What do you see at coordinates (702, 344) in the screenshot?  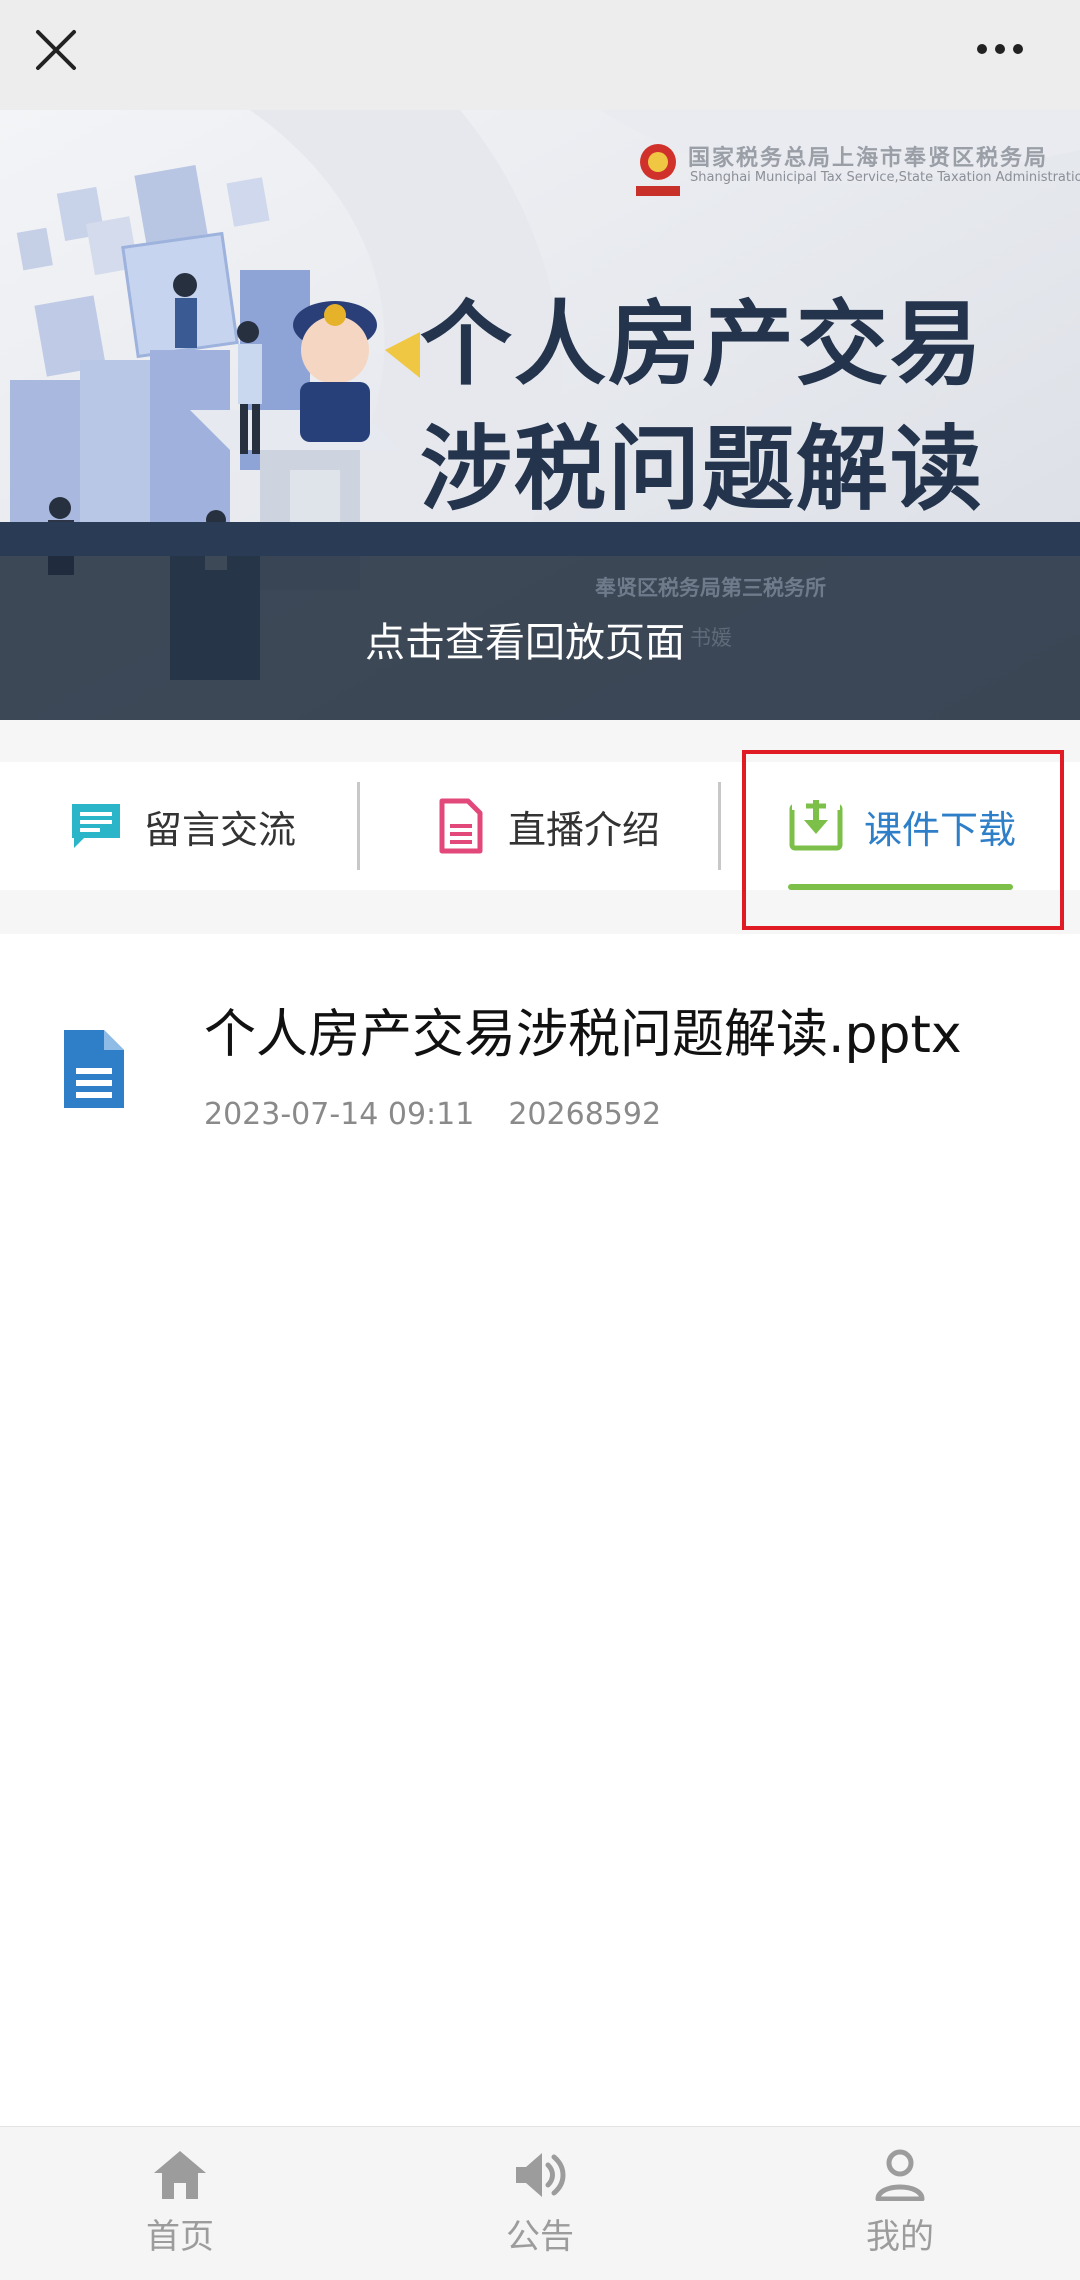 I see `banner-title-line1: 个人房产交易` at bounding box center [702, 344].